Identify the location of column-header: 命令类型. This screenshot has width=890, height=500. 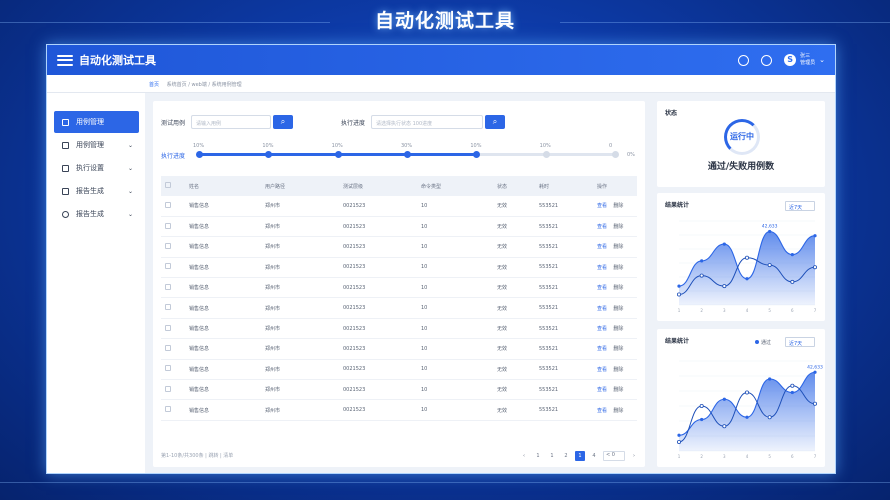
(431, 186).